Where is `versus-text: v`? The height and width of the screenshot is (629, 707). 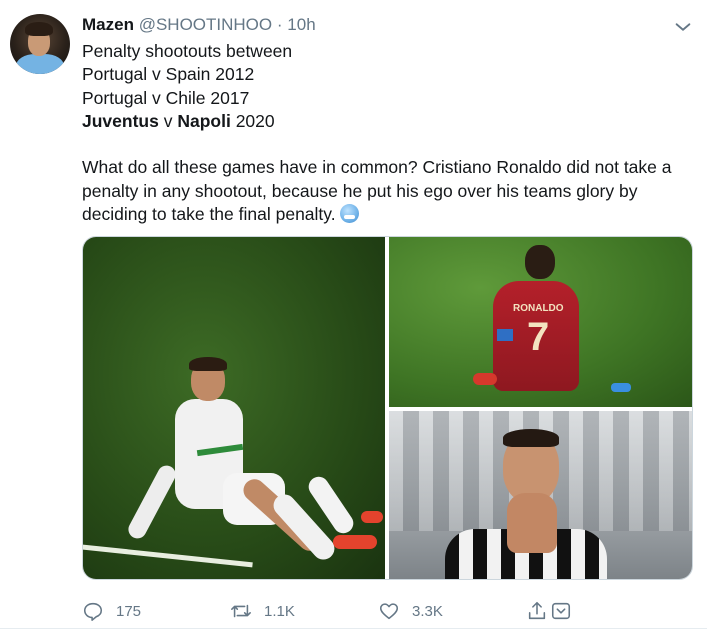 versus-text: v is located at coordinates (168, 120).